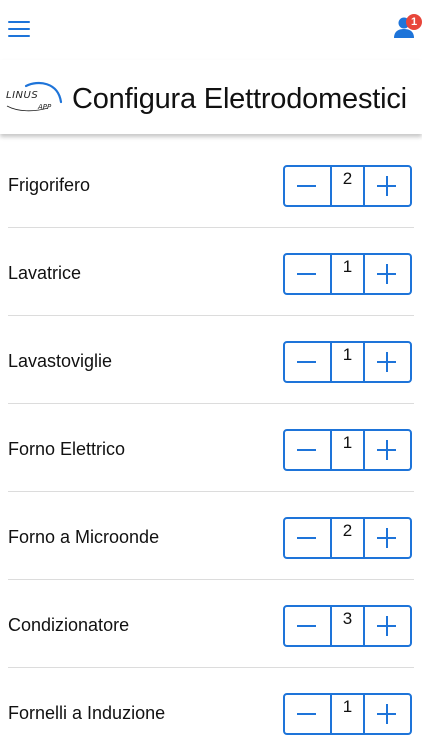  What do you see at coordinates (84, 537) in the screenshot?
I see `appliance-label: Forno a Microonde` at bounding box center [84, 537].